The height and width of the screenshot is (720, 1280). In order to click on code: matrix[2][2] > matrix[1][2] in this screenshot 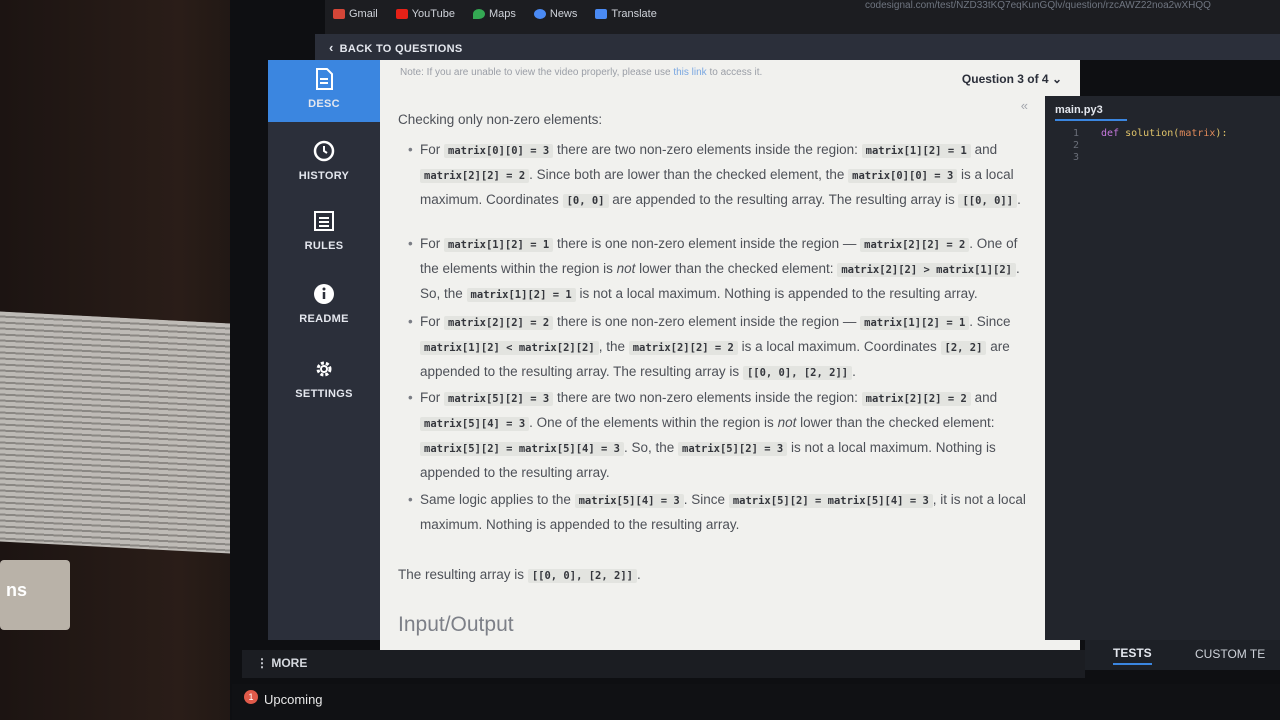, I will do `click(926, 270)`.